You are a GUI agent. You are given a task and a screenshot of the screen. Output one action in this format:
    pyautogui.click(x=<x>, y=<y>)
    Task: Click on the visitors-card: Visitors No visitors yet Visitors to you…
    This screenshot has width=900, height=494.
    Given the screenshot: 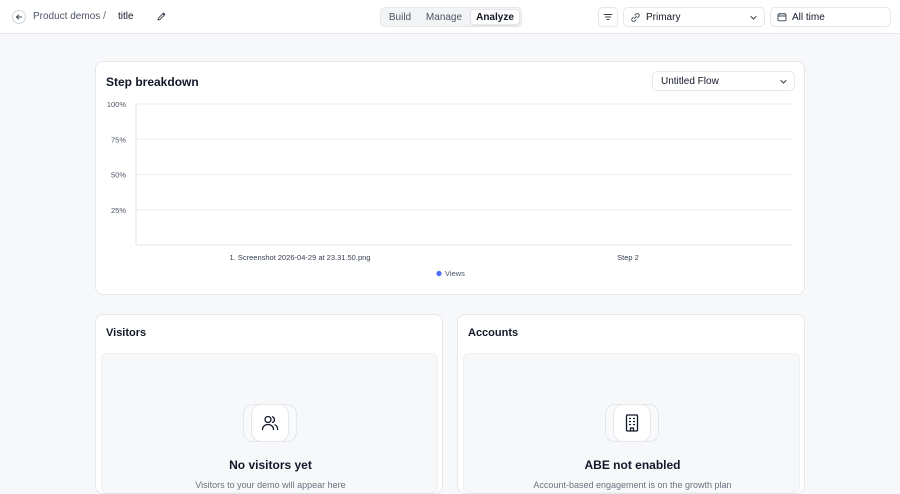 What is the action you would take?
    pyautogui.click(x=269, y=404)
    